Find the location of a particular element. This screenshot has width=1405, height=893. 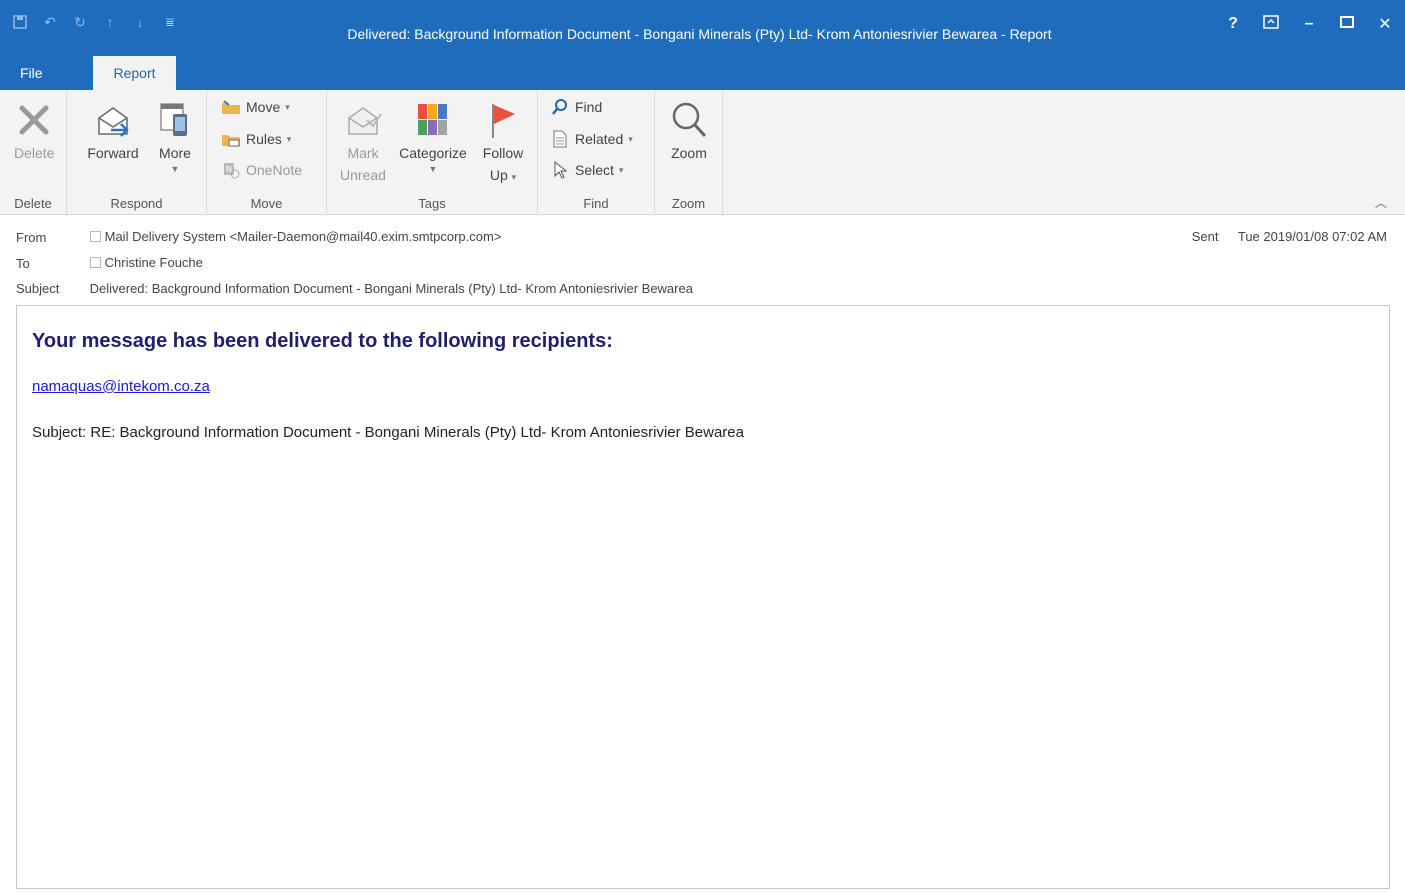

from-label: From is located at coordinates (31, 237).